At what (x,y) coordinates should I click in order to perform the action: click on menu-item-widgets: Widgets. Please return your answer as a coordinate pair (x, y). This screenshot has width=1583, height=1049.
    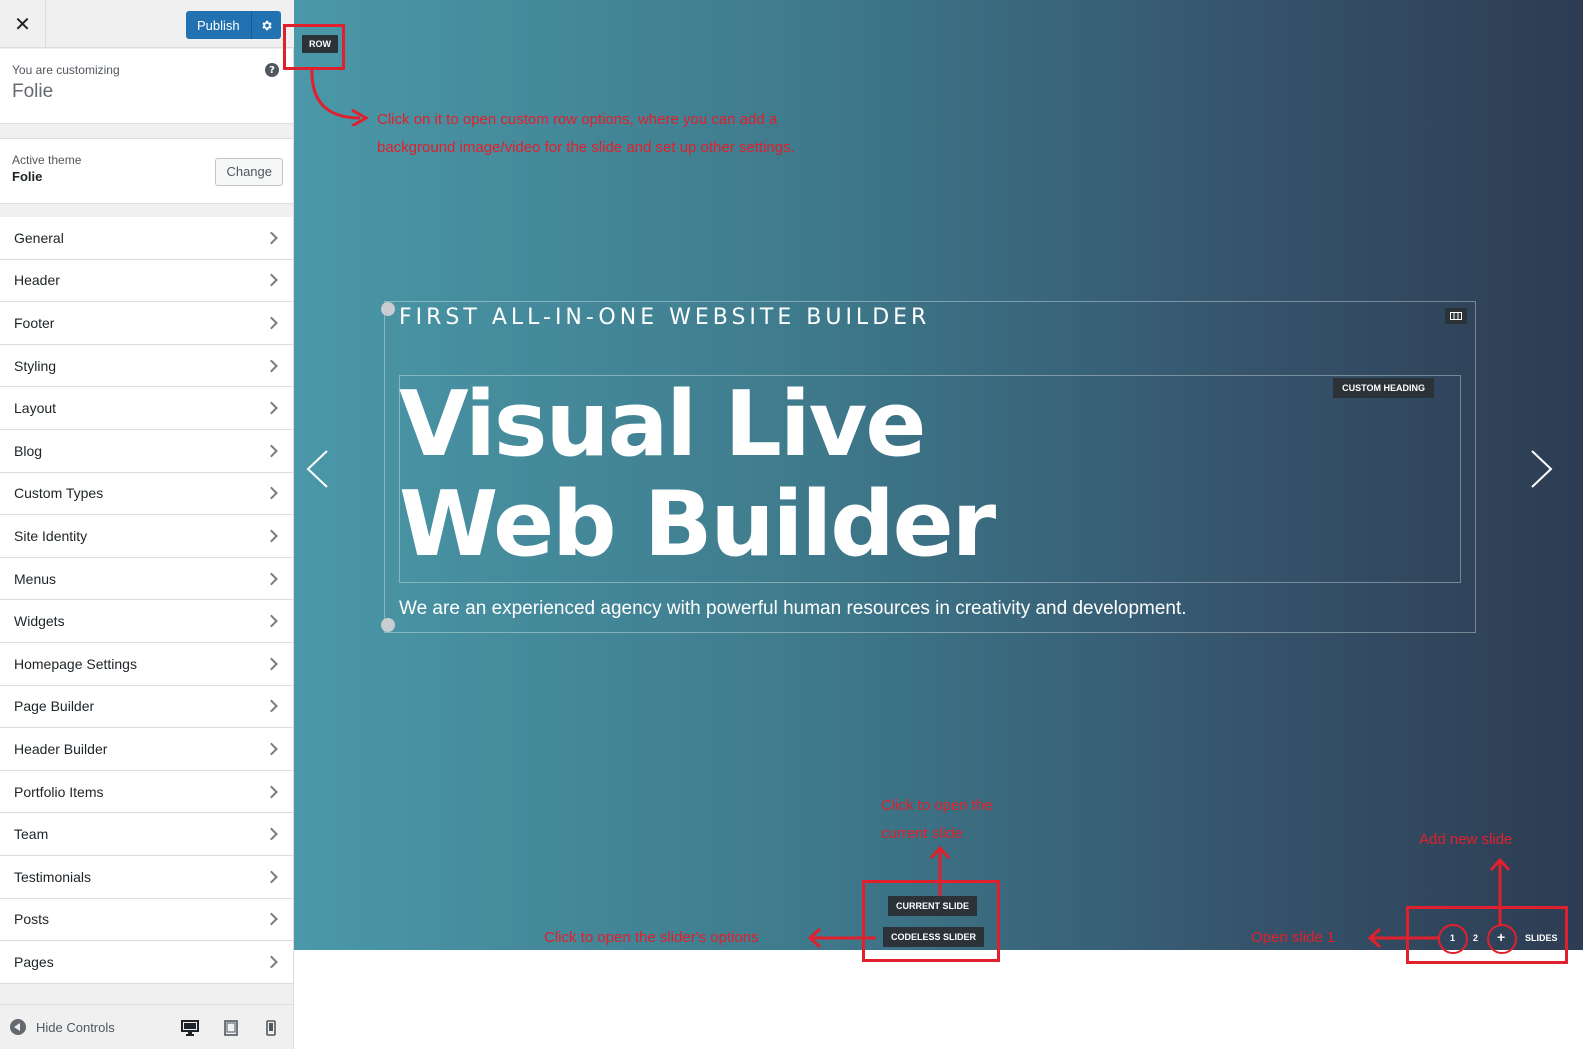
    Looking at the image, I should click on (146, 621).